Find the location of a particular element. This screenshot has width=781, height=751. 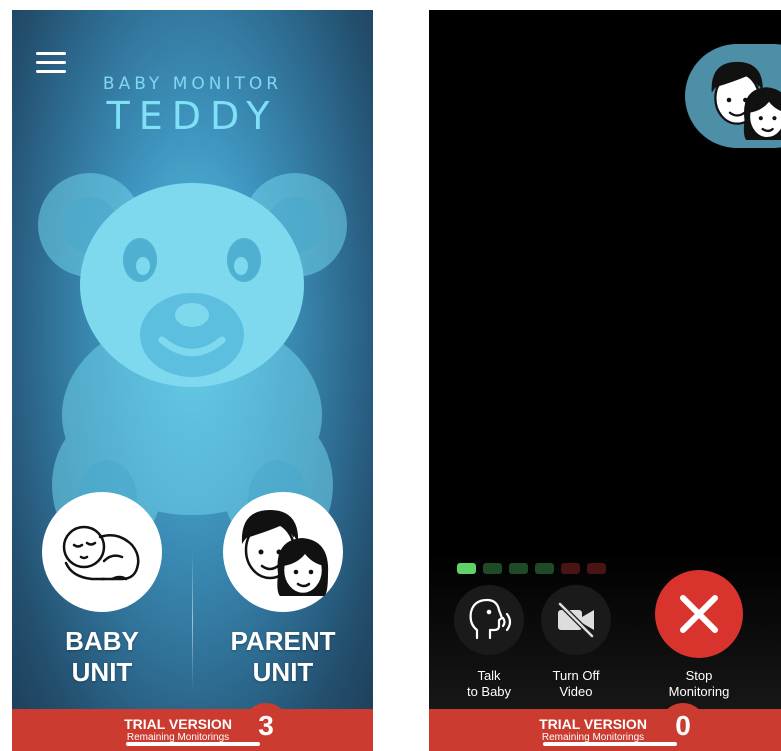

close-x-icon is located at coordinates (699, 614).